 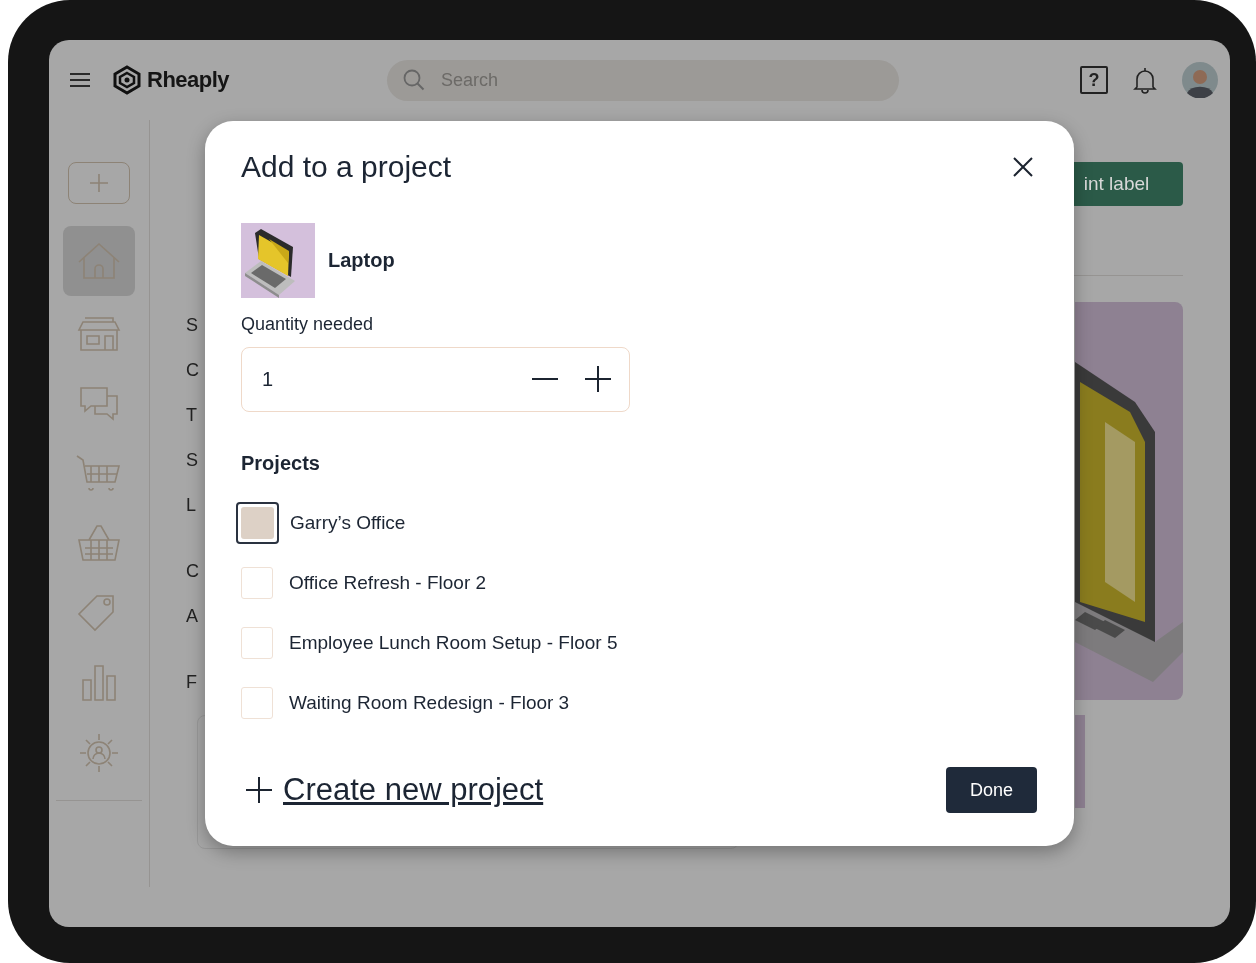 I want to click on help-button: ?, so click(x=1094, y=80).